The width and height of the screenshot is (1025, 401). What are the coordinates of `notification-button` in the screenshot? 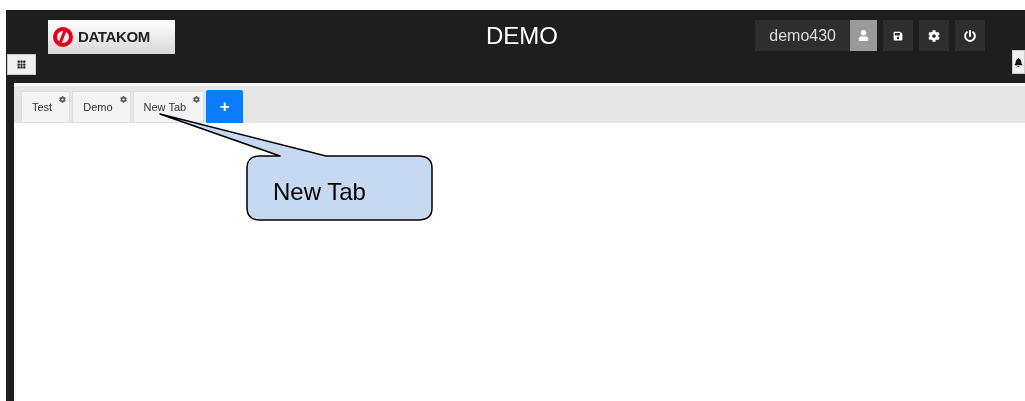 It's located at (1018, 62).